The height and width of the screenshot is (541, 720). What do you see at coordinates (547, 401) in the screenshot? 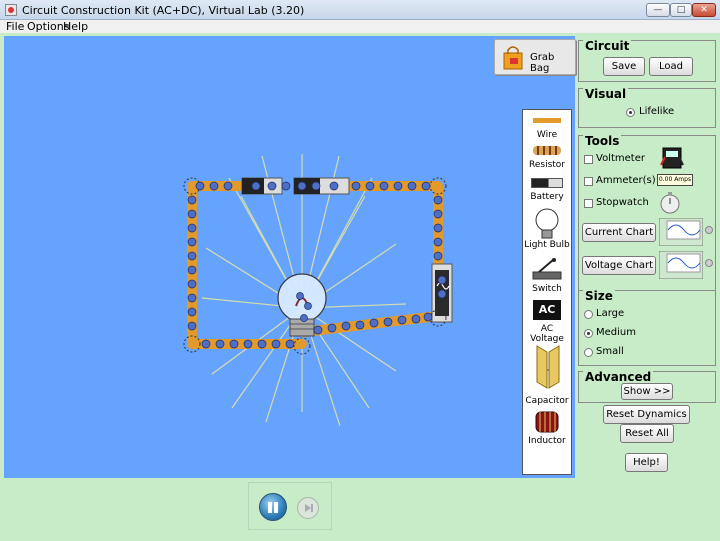
I see `capacitor-label: Capacitor` at bounding box center [547, 401].